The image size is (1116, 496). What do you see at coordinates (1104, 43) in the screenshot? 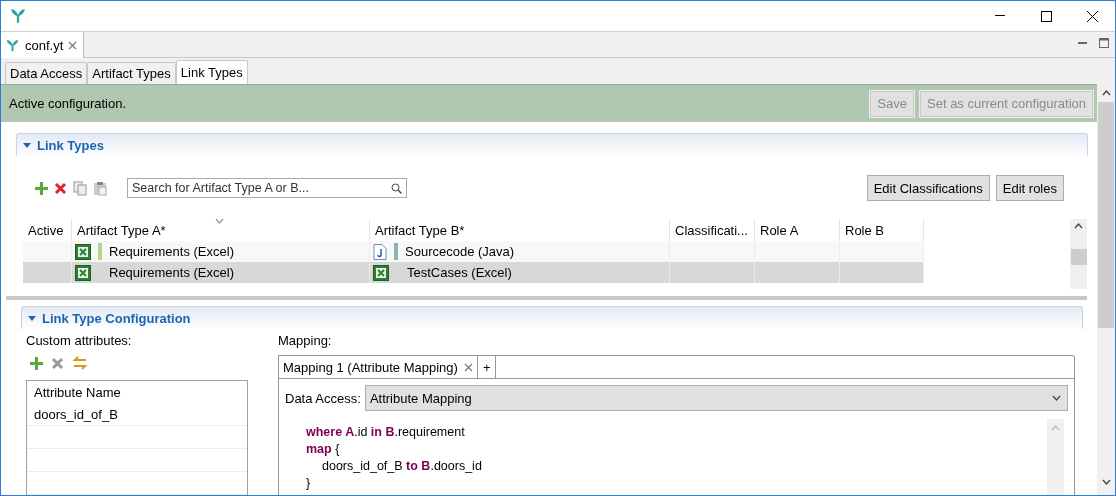
I see `maximize-view-icon` at bounding box center [1104, 43].